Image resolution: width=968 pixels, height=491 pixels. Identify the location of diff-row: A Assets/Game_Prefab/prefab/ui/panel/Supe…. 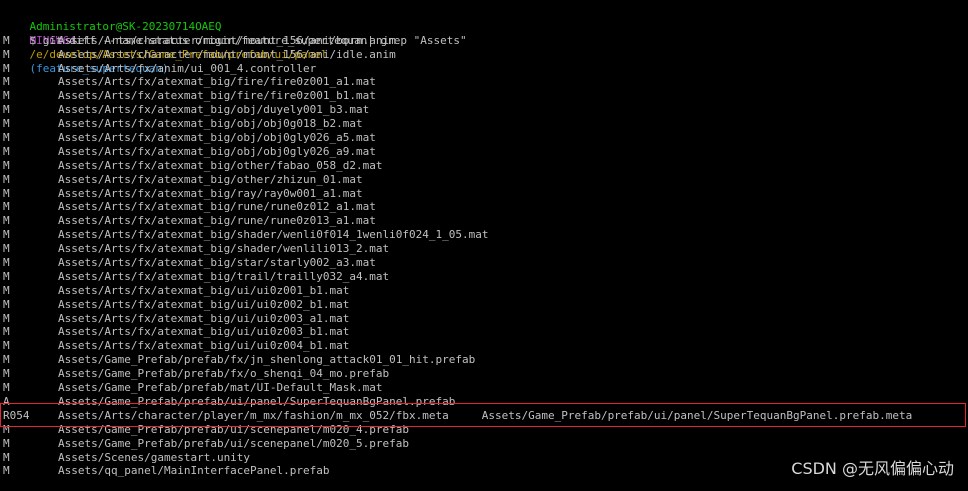
(485, 402).